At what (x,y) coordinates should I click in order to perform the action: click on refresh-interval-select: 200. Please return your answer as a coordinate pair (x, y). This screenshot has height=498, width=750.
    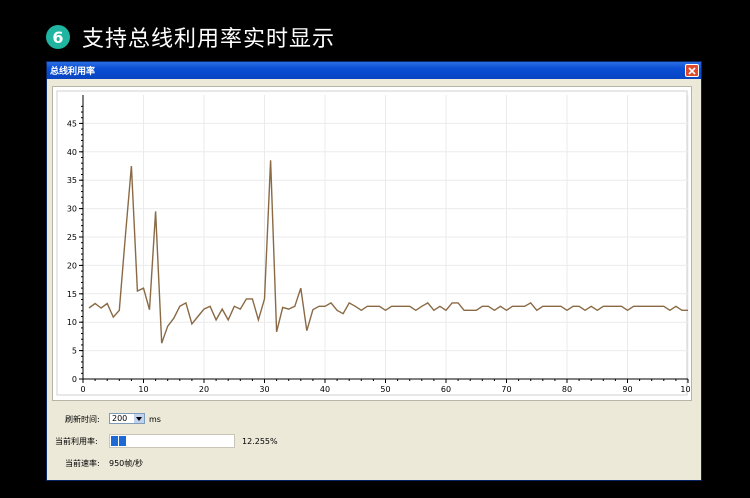
    Looking at the image, I should click on (127, 418).